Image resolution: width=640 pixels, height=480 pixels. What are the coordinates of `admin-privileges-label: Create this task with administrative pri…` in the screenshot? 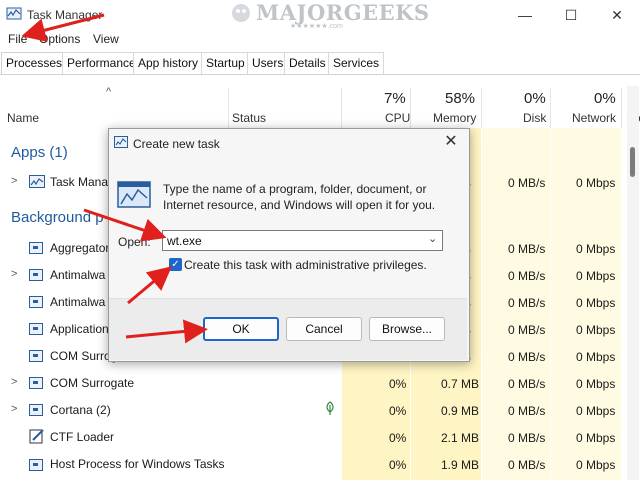 It's located at (305, 265).